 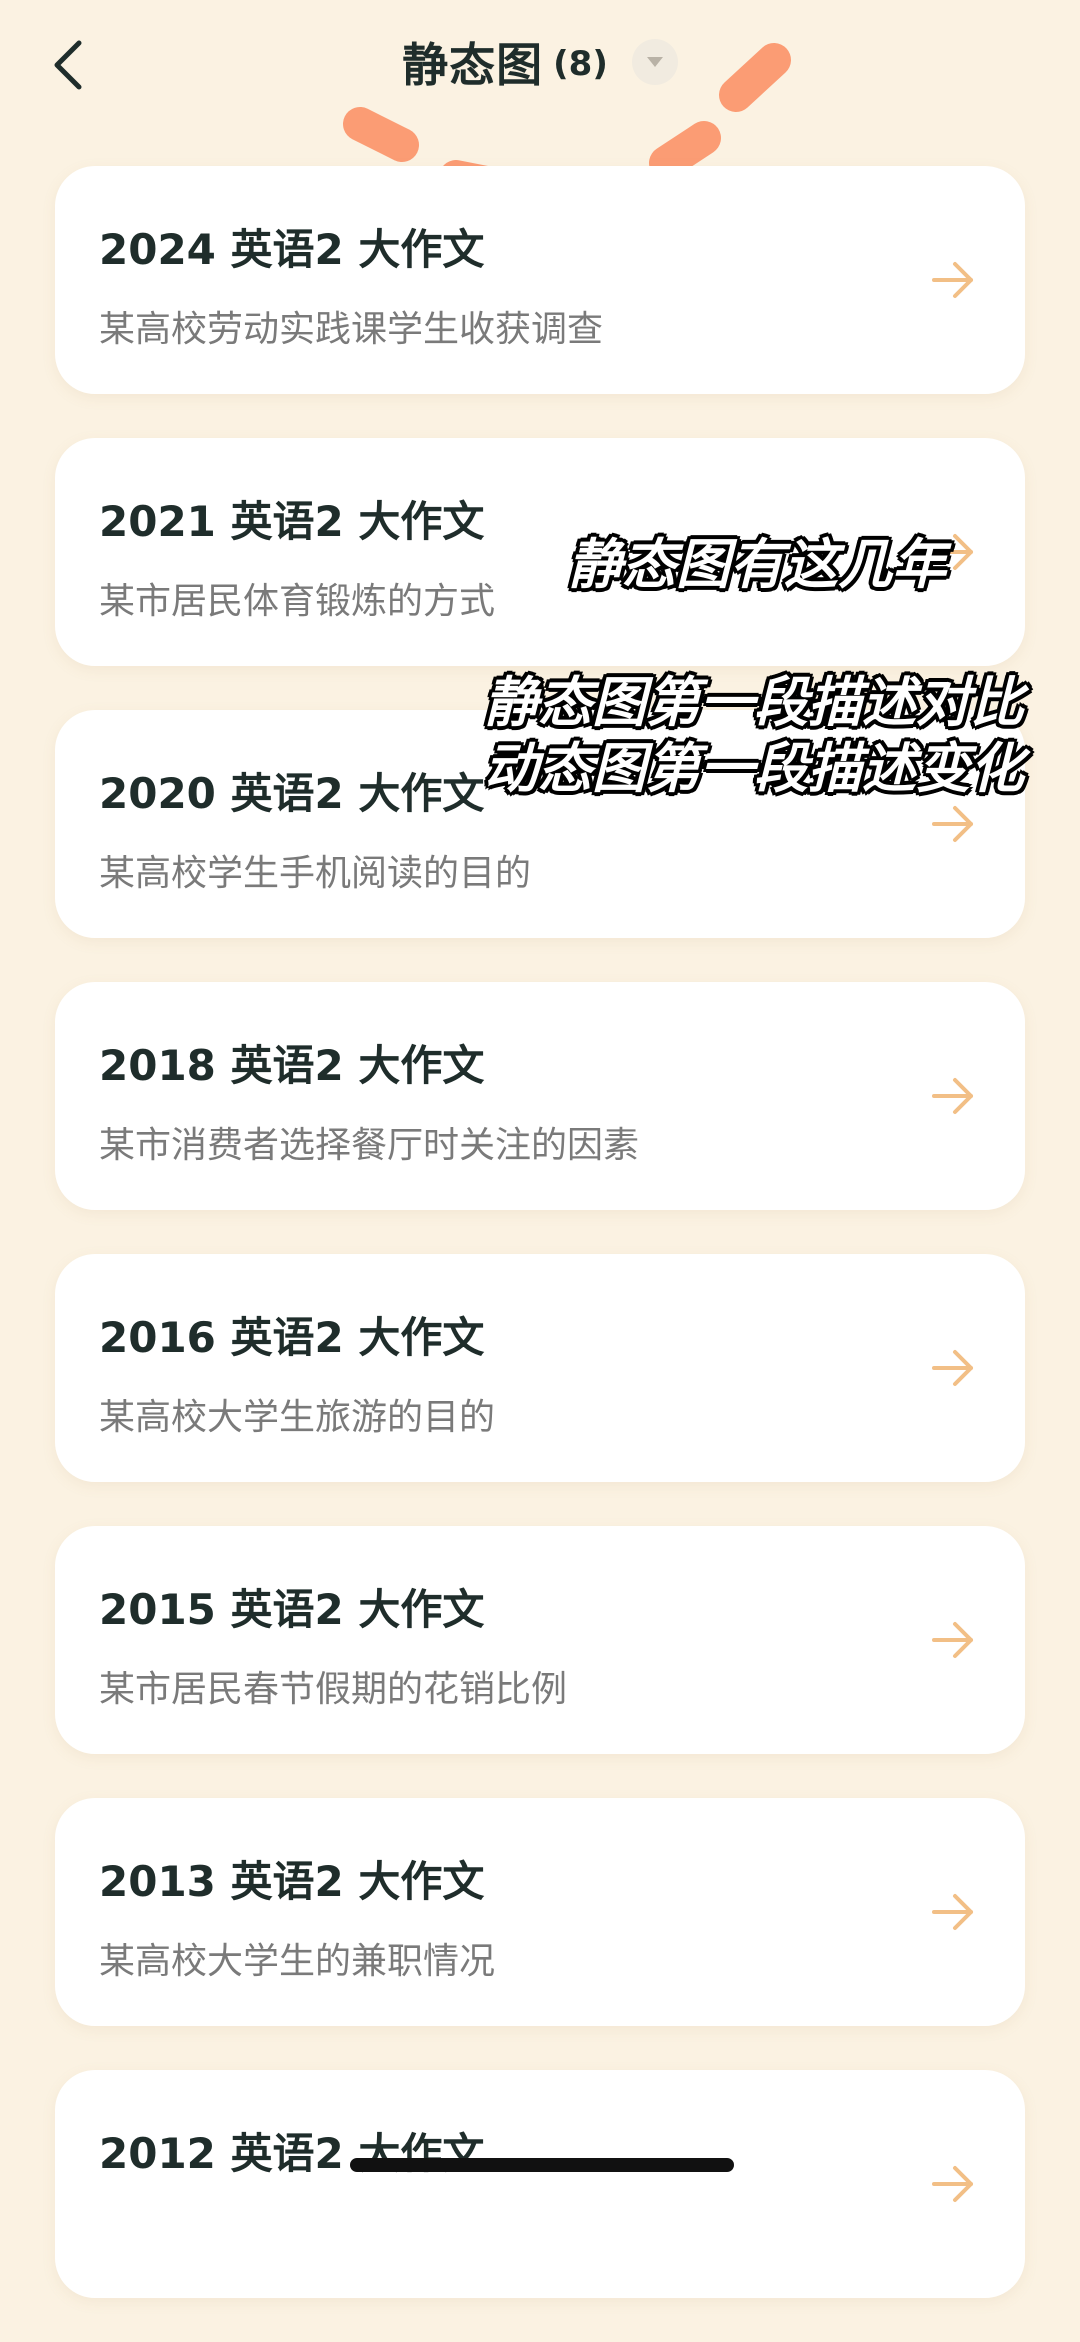 What do you see at coordinates (754, 702) in the screenshot?
I see `overlay-caption-static: 静态图第一段描述对比` at bounding box center [754, 702].